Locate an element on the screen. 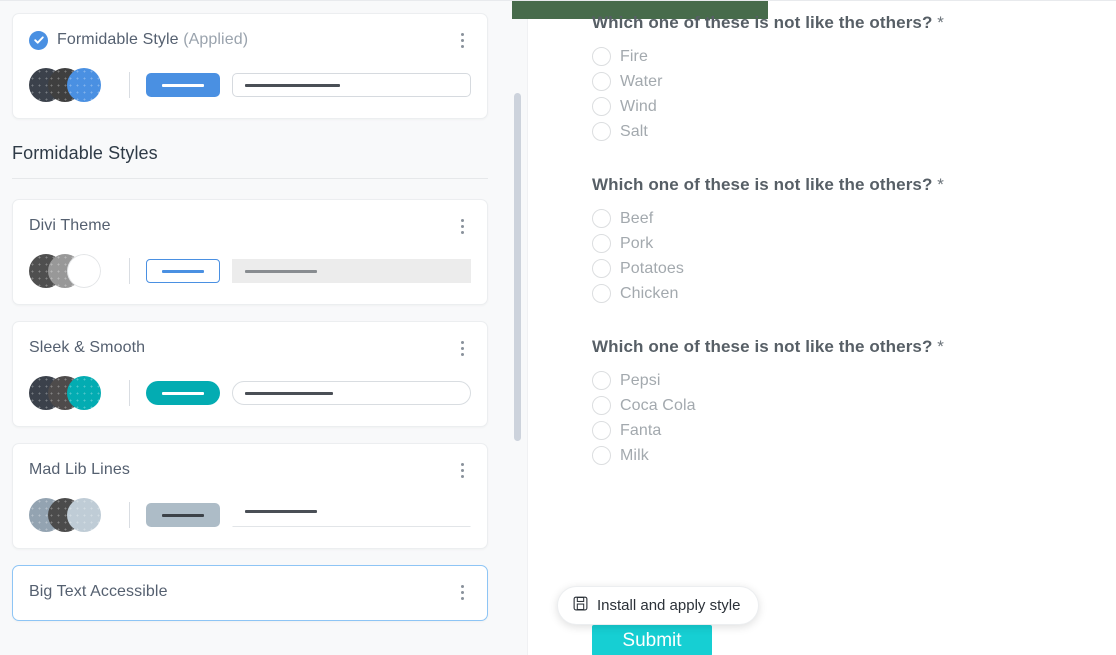  applied-style-title: Formidable Style (Applied) is located at coordinates (152, 40).